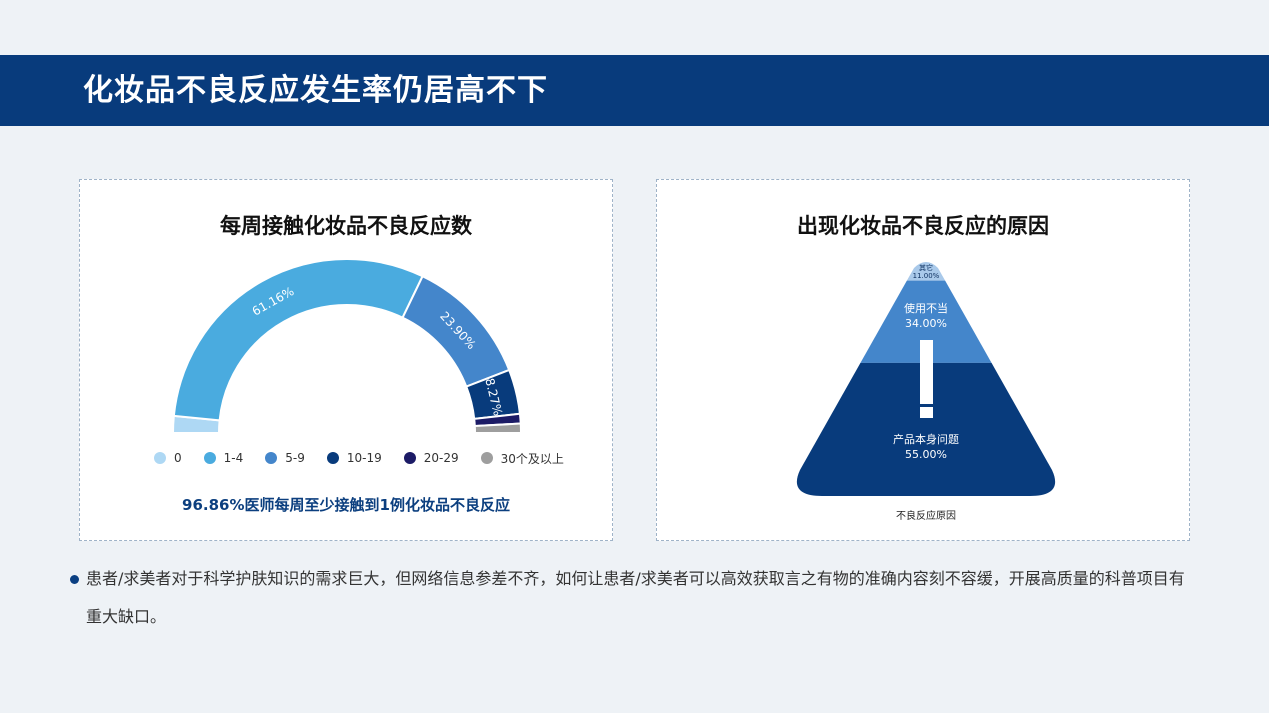 The height and width of the screenshot is (713, 1269). Describe the element at coordinates (926, 515) in the screenshot. I see `pyramid-footer-label: 不良反应原因` at that location.